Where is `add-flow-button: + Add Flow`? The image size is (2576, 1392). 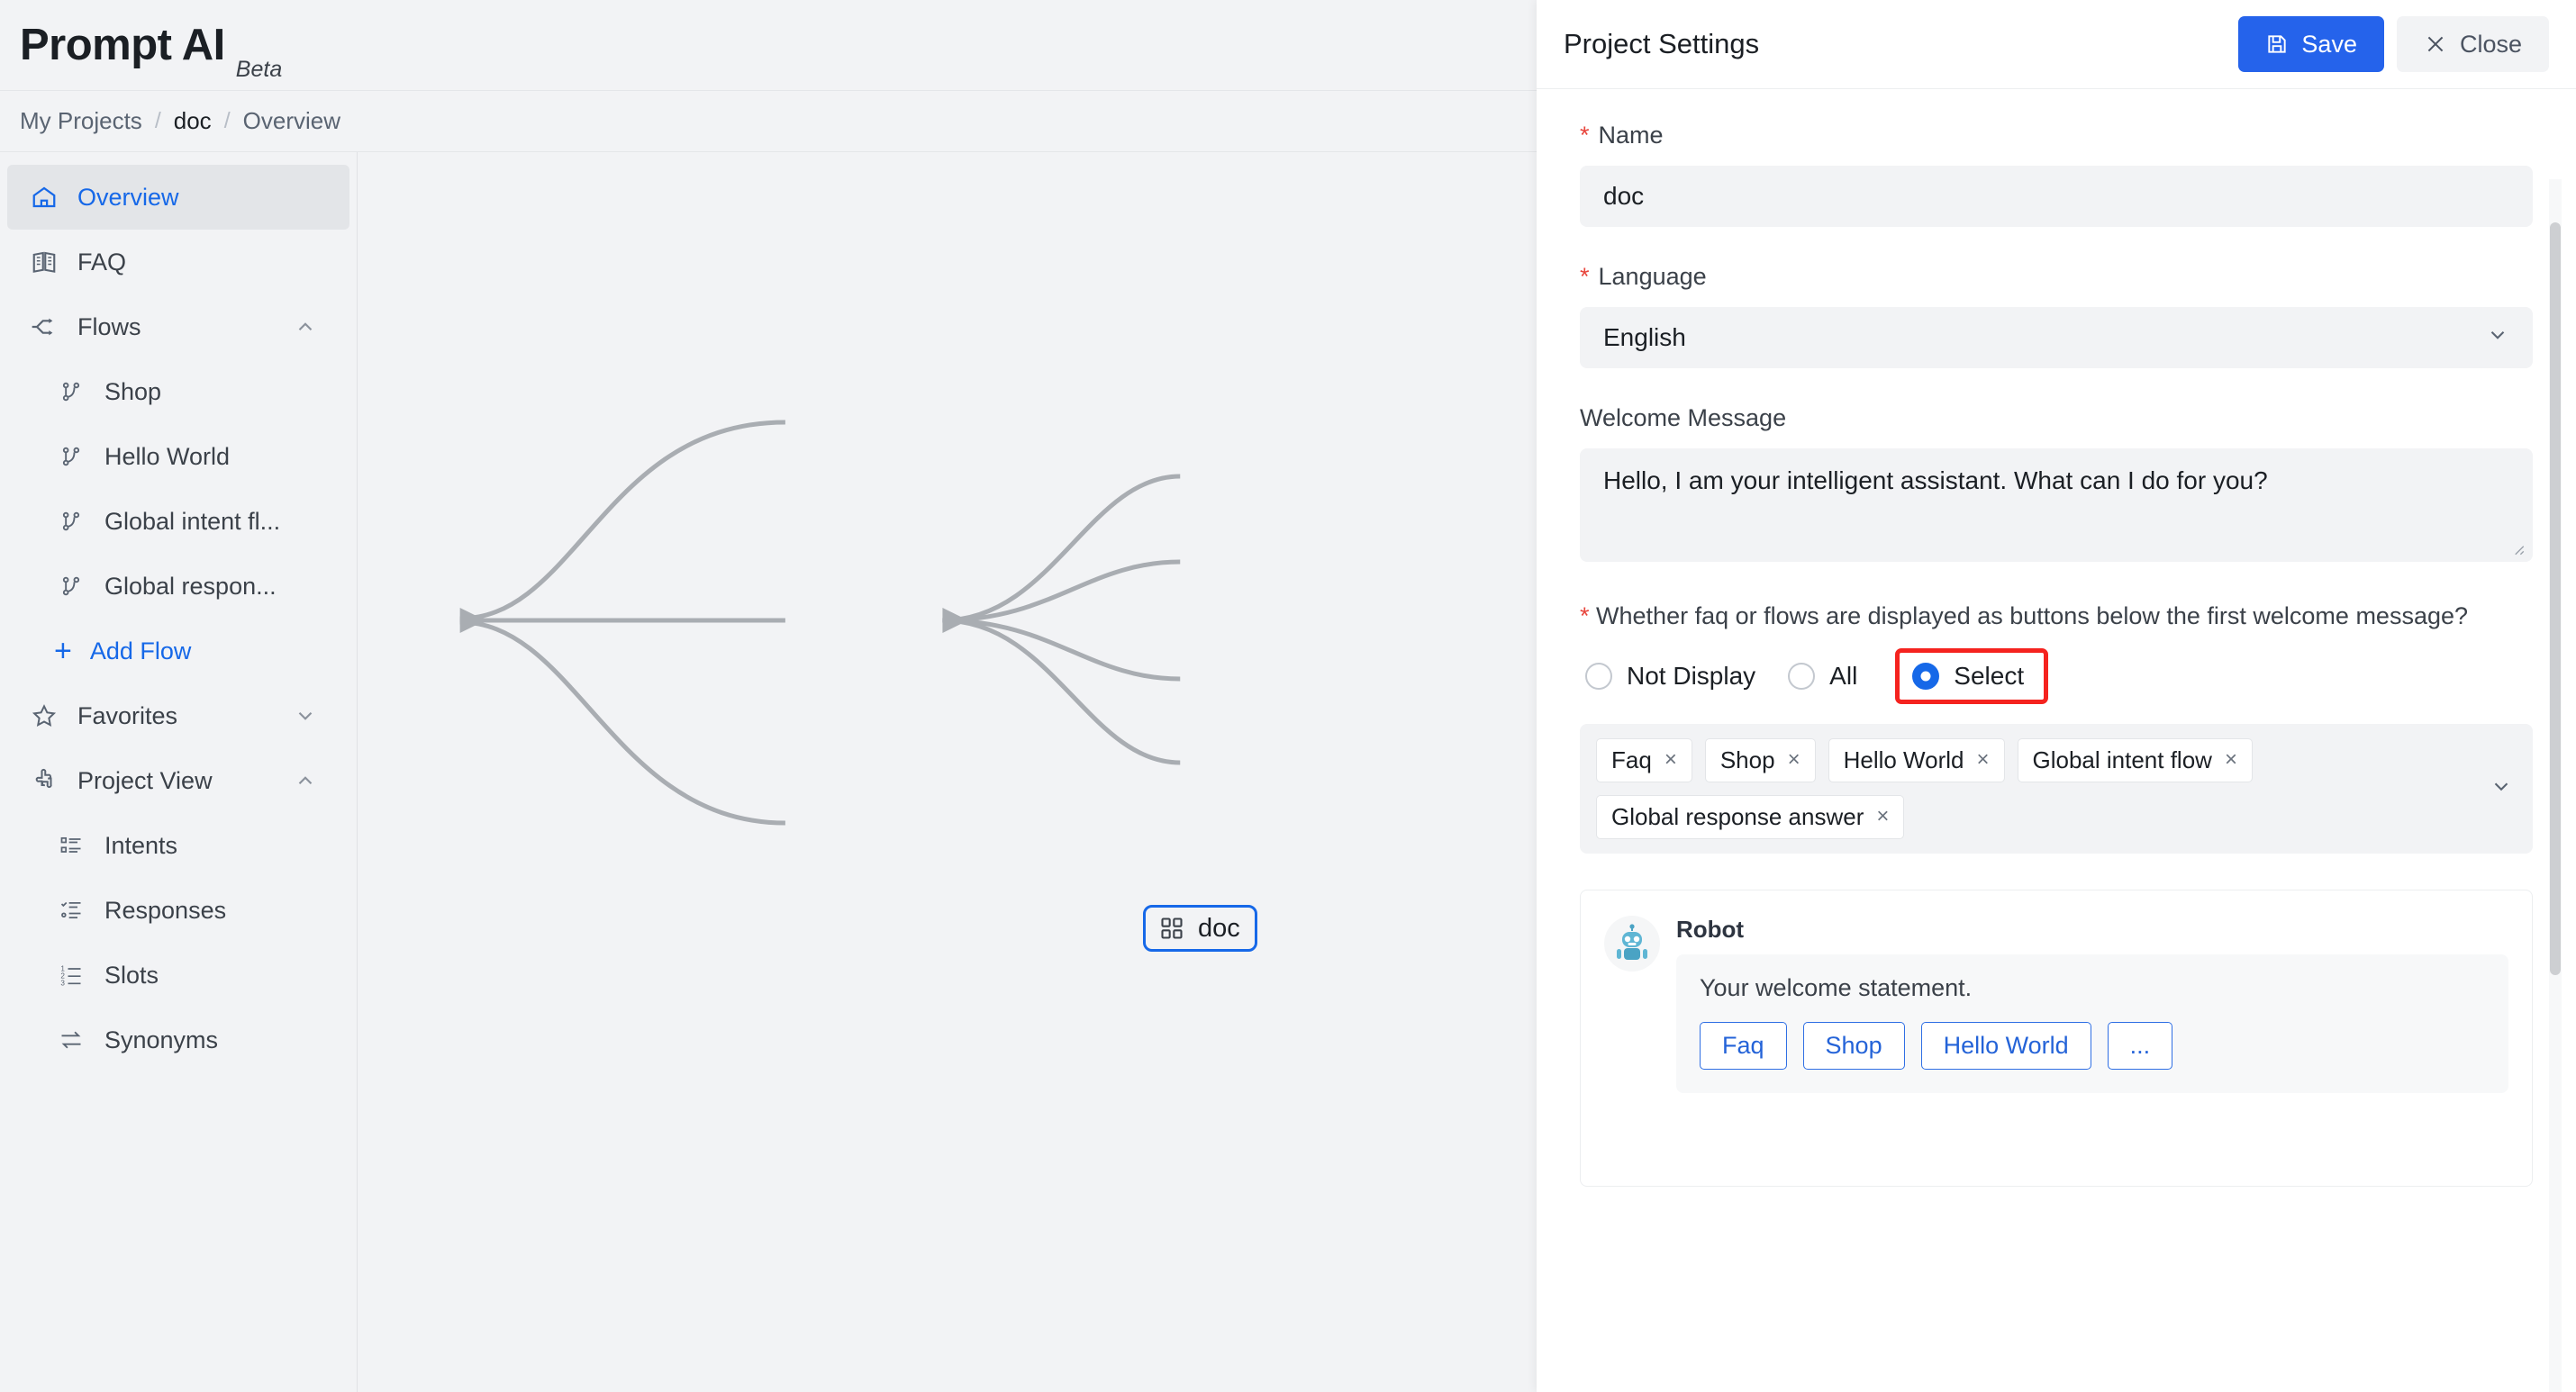 add-flow-button: + Add Flow is located at coordinates (178, 651).